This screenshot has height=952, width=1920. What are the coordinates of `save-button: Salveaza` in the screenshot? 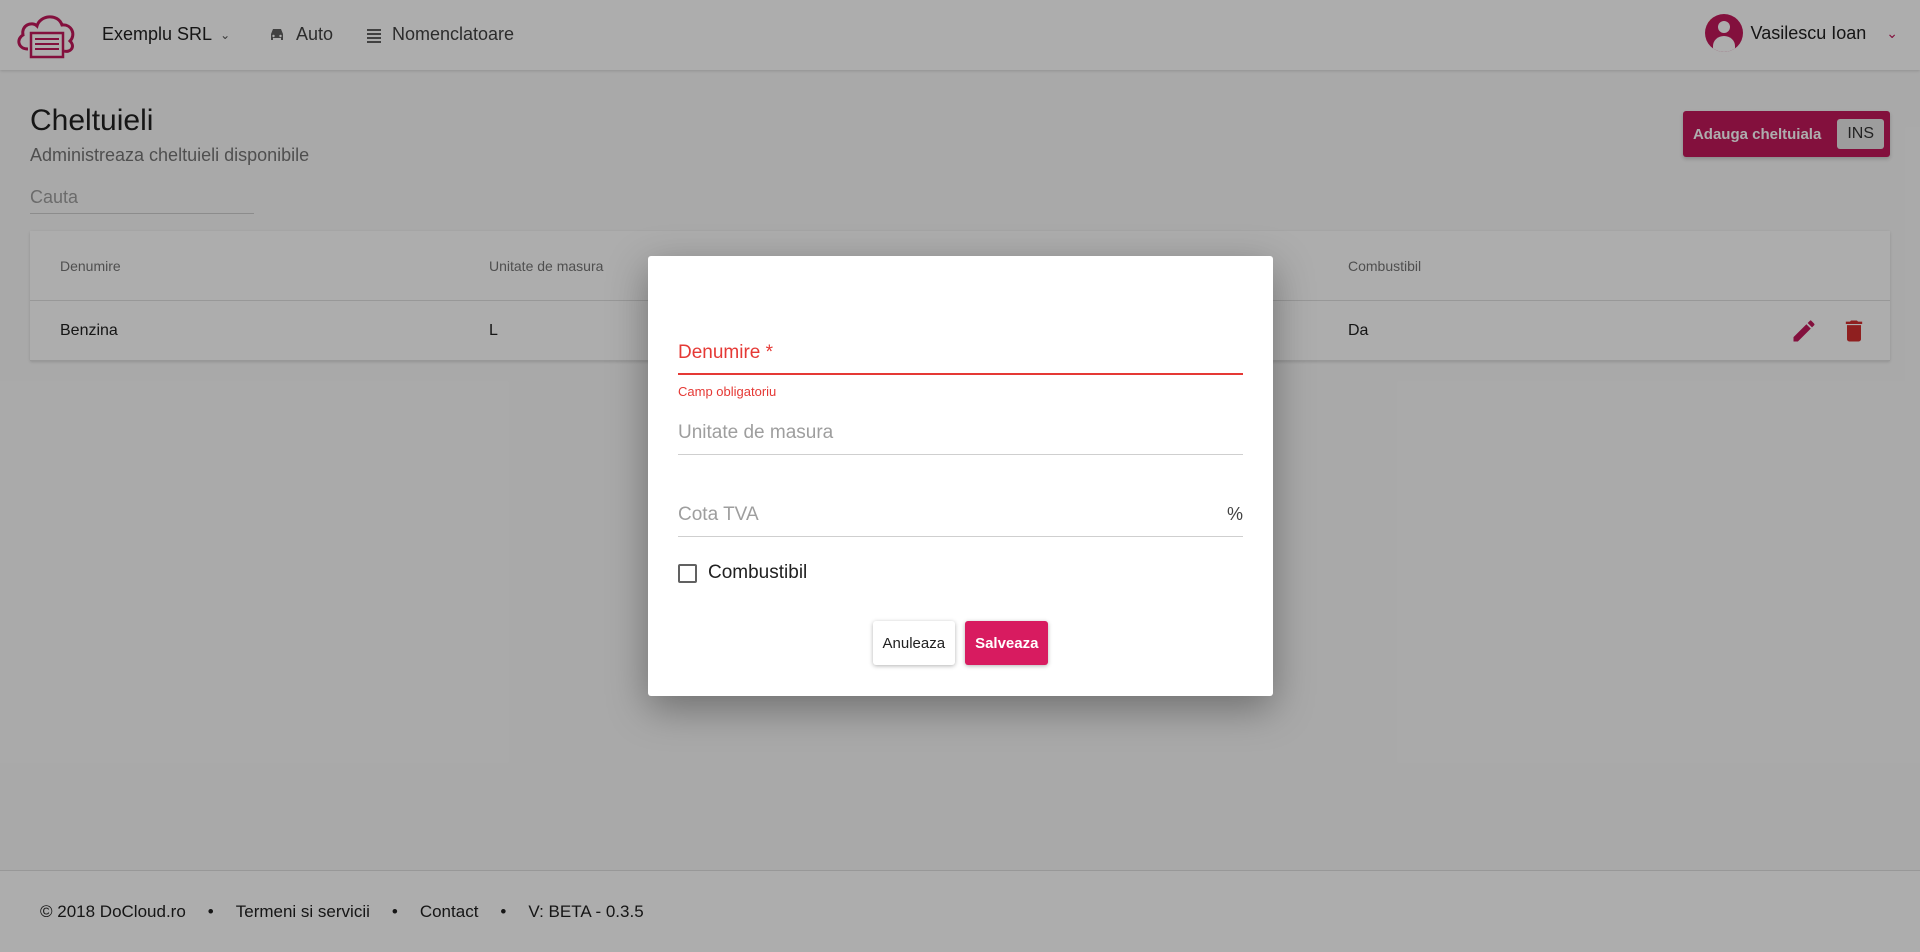 It's located at (1007, 643).